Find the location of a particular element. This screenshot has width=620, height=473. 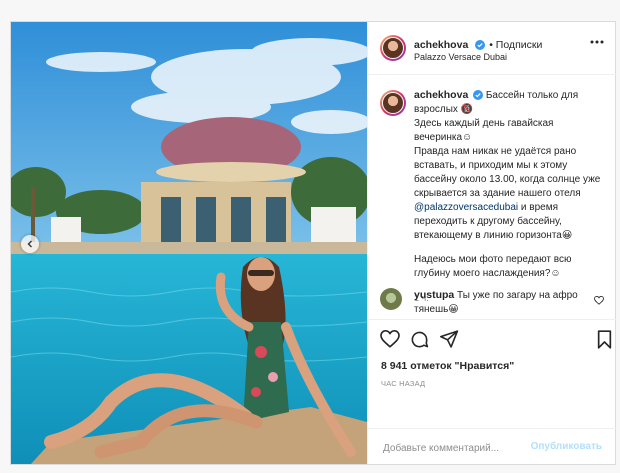

comment-input is located at coordinates (458, 448).